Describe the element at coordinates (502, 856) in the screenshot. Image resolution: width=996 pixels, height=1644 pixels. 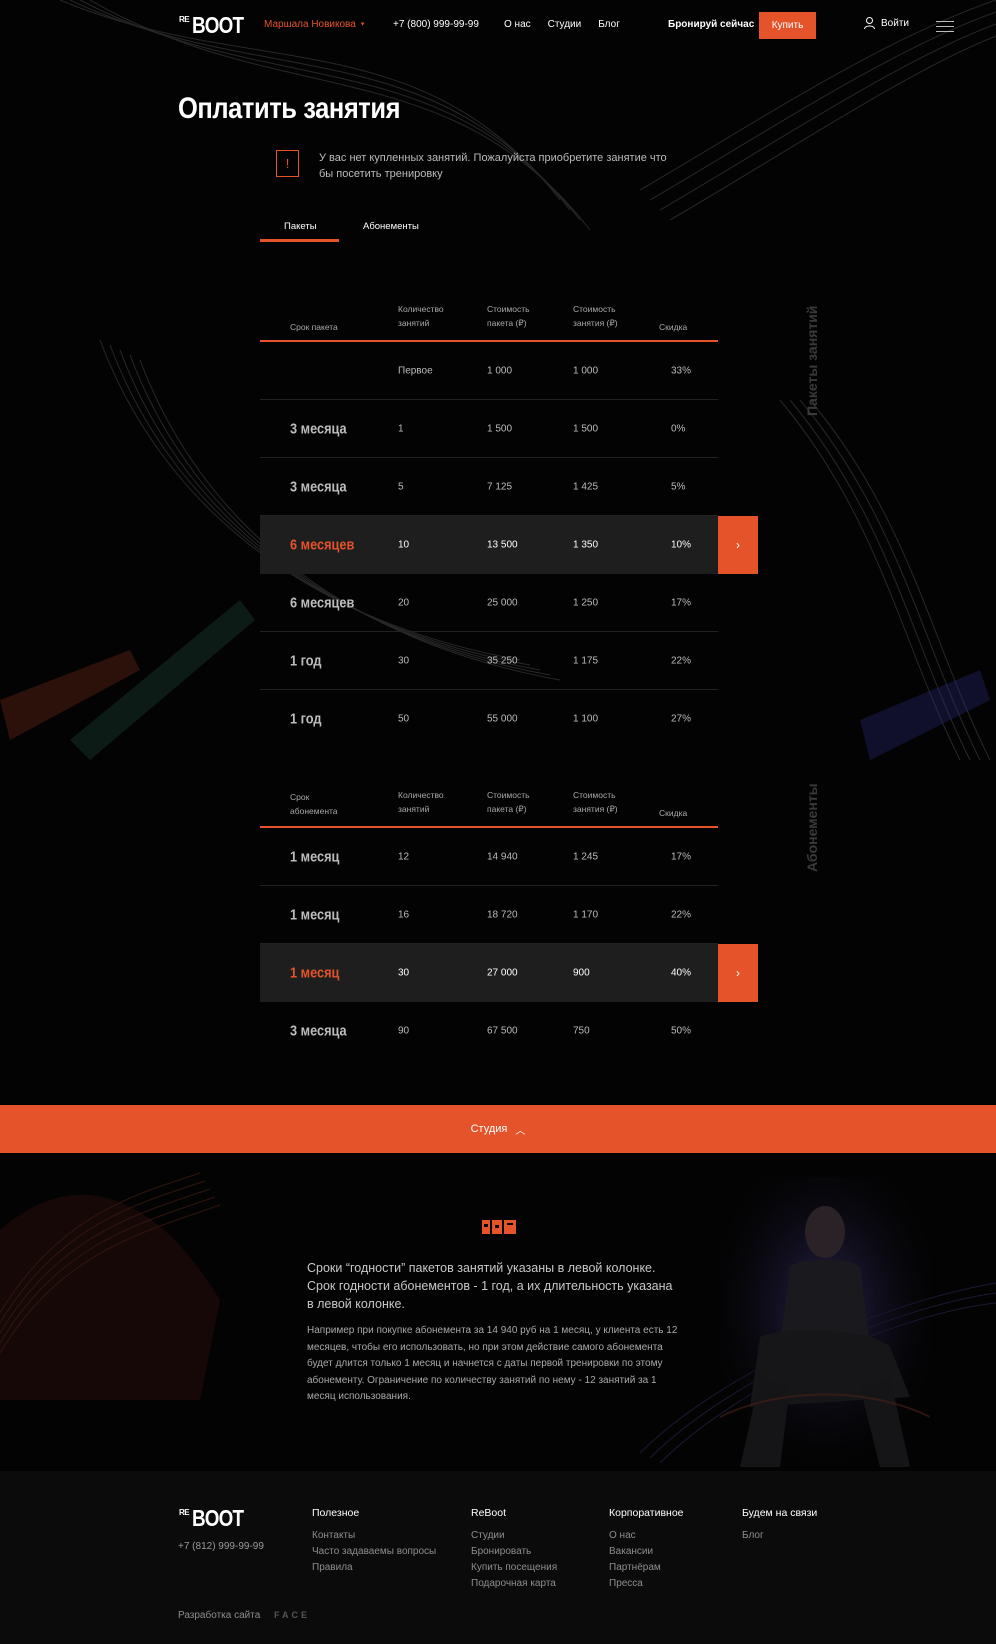
I see `row-price: 14 940` at that location.